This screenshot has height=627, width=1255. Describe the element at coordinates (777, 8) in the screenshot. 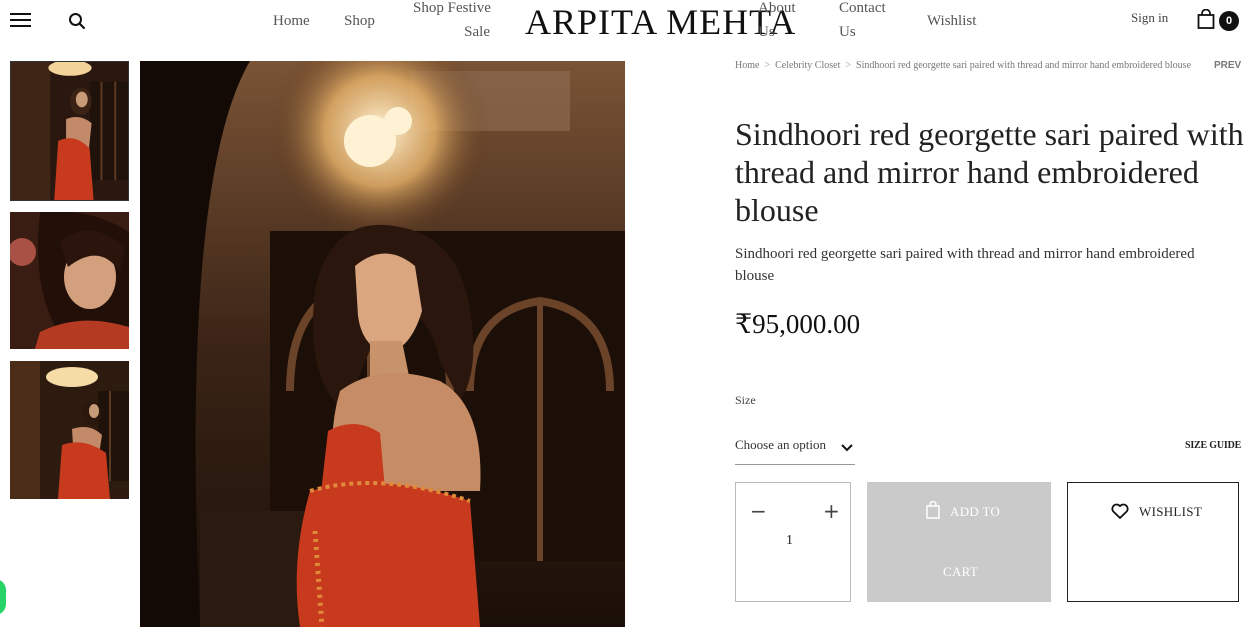

I see `nav-about-line1: About` at that location.